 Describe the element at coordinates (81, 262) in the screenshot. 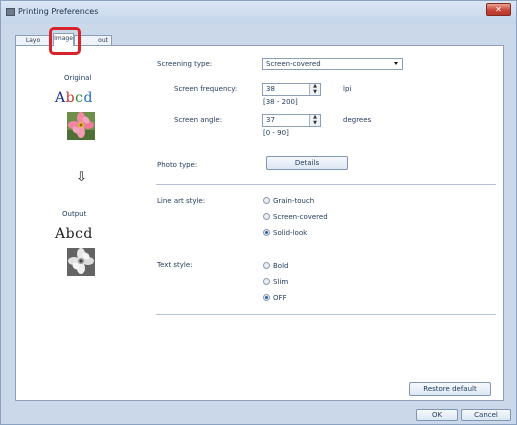

I see `output-flower-image` at that location.